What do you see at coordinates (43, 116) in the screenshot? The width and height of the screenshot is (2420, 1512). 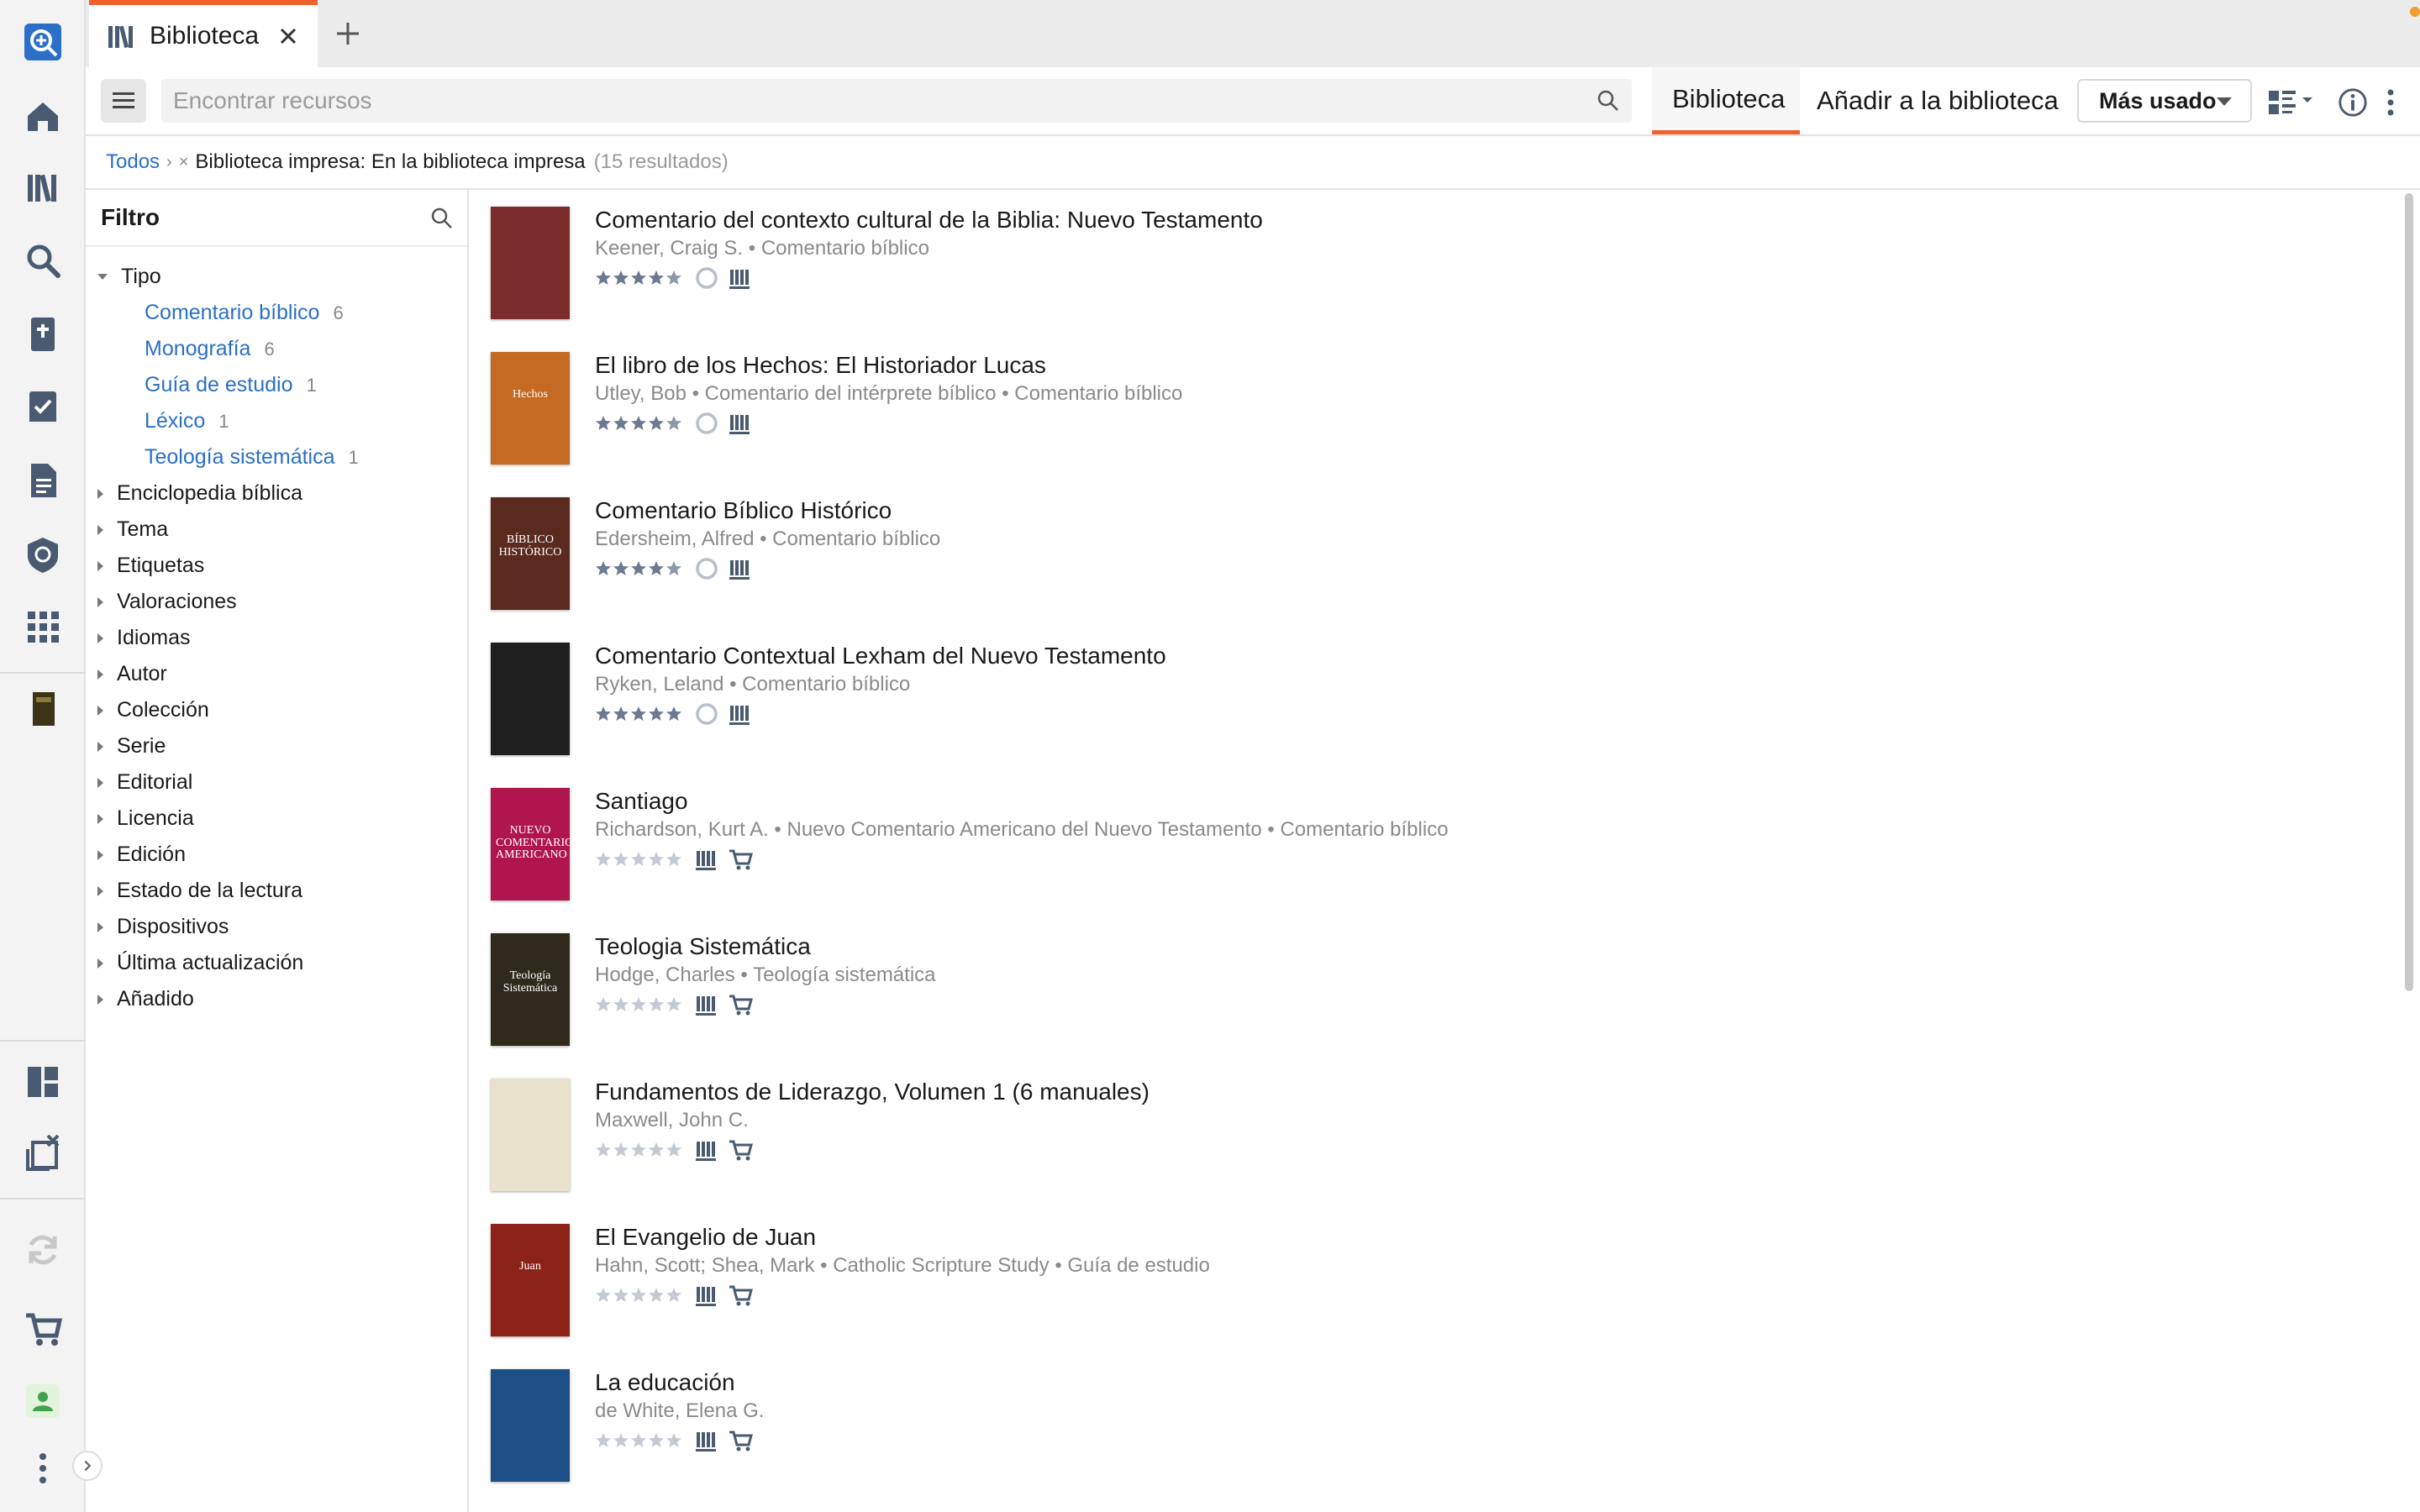 I see `home-icon` at bounding box center [43, 116].